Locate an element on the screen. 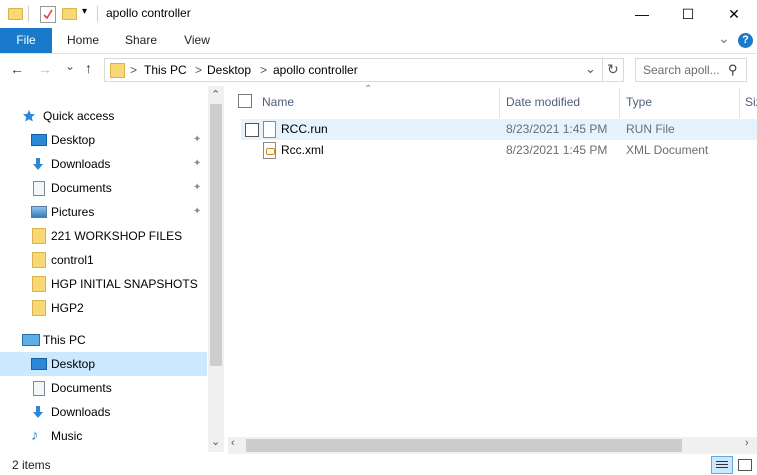 The height and width of the screenshot is (475, 757). column-name: Name is located at coordinates (278, 102).